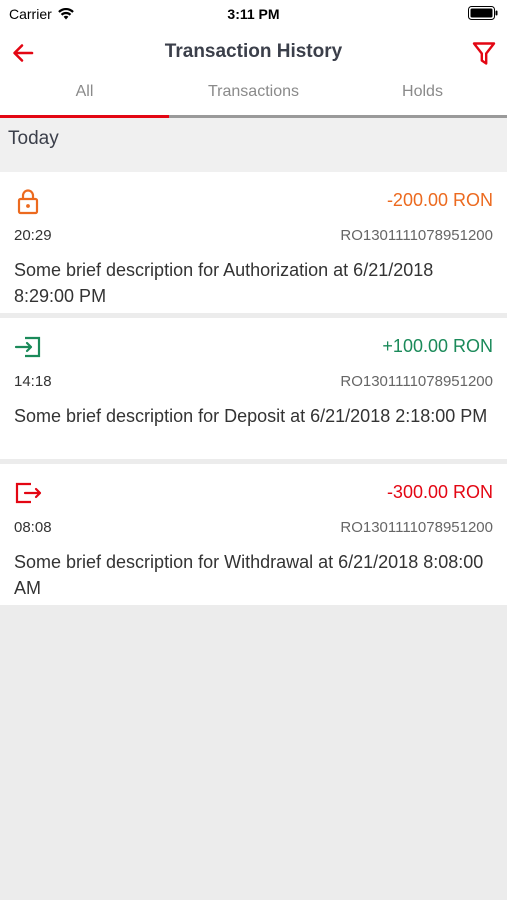  What do you see at coordinates (253, 145) in the screenshot?
I see `section-header: Today` at bounding box center [253, 145].